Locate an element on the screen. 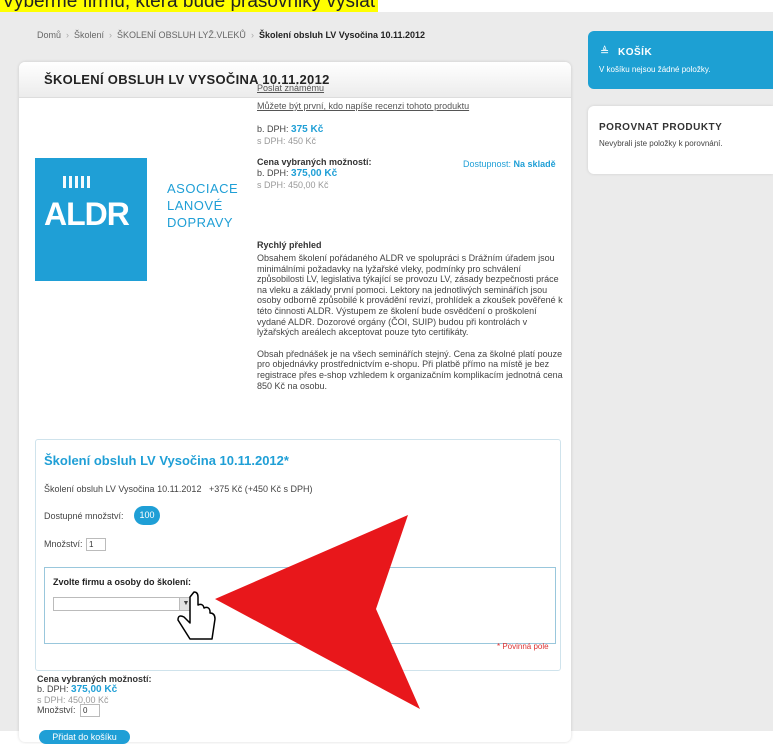 The width and height of the screenshot is (773, 744). annotation-overlay is located at coordinates (298, 612).